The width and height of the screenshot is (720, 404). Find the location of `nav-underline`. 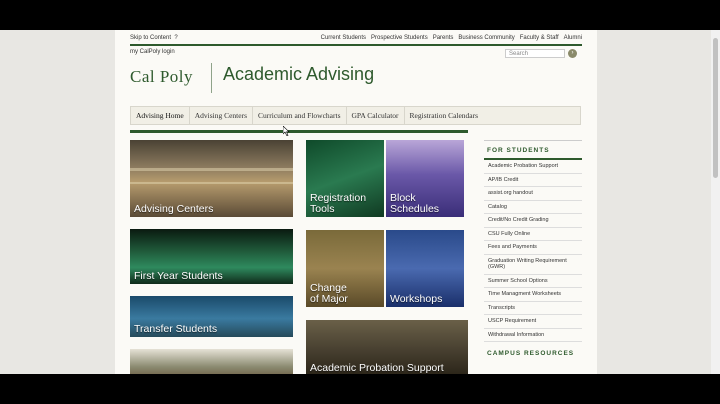

nav-underline is located at coordinates (299, 131).